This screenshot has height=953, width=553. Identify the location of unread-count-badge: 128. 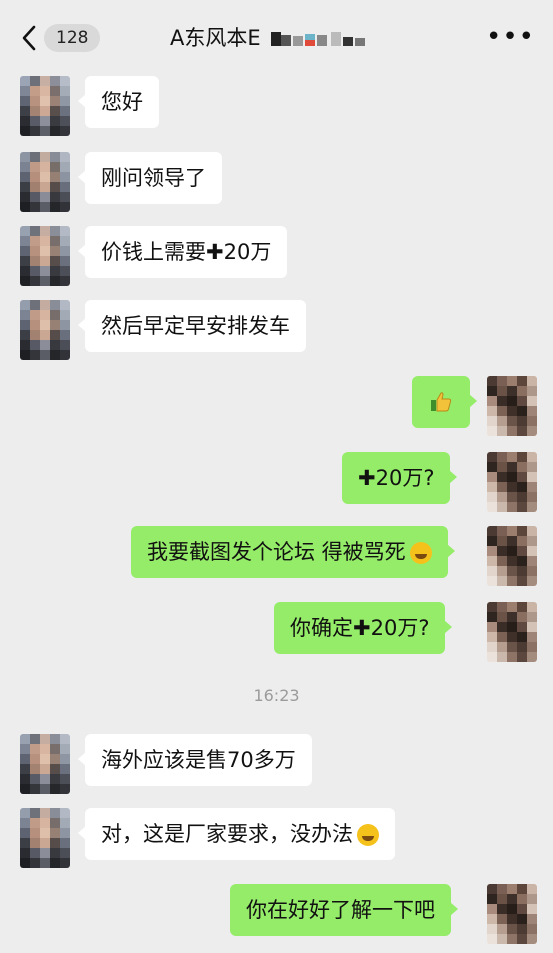
(72, 38).